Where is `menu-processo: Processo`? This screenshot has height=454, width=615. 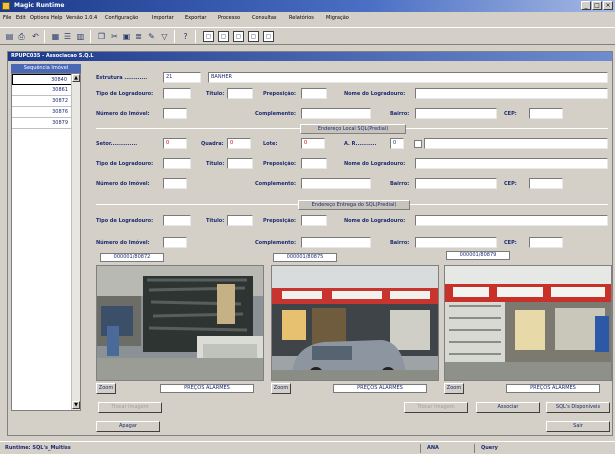 menu-processo: Processo is located at coordinates (229, 18).